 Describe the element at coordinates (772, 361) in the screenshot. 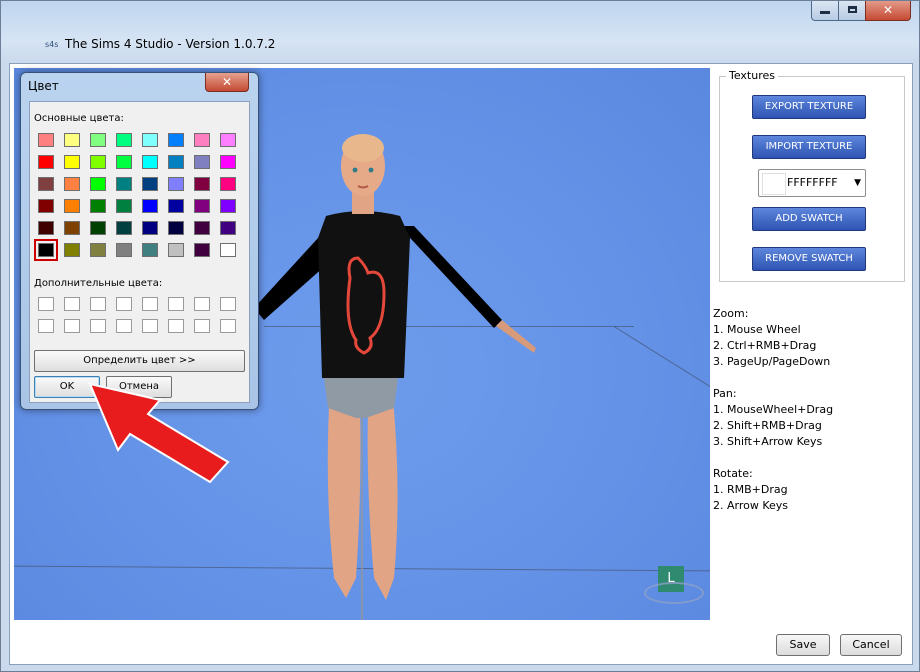

I see `help-zoom-3: 3. PageUp/PageDown` at that location.